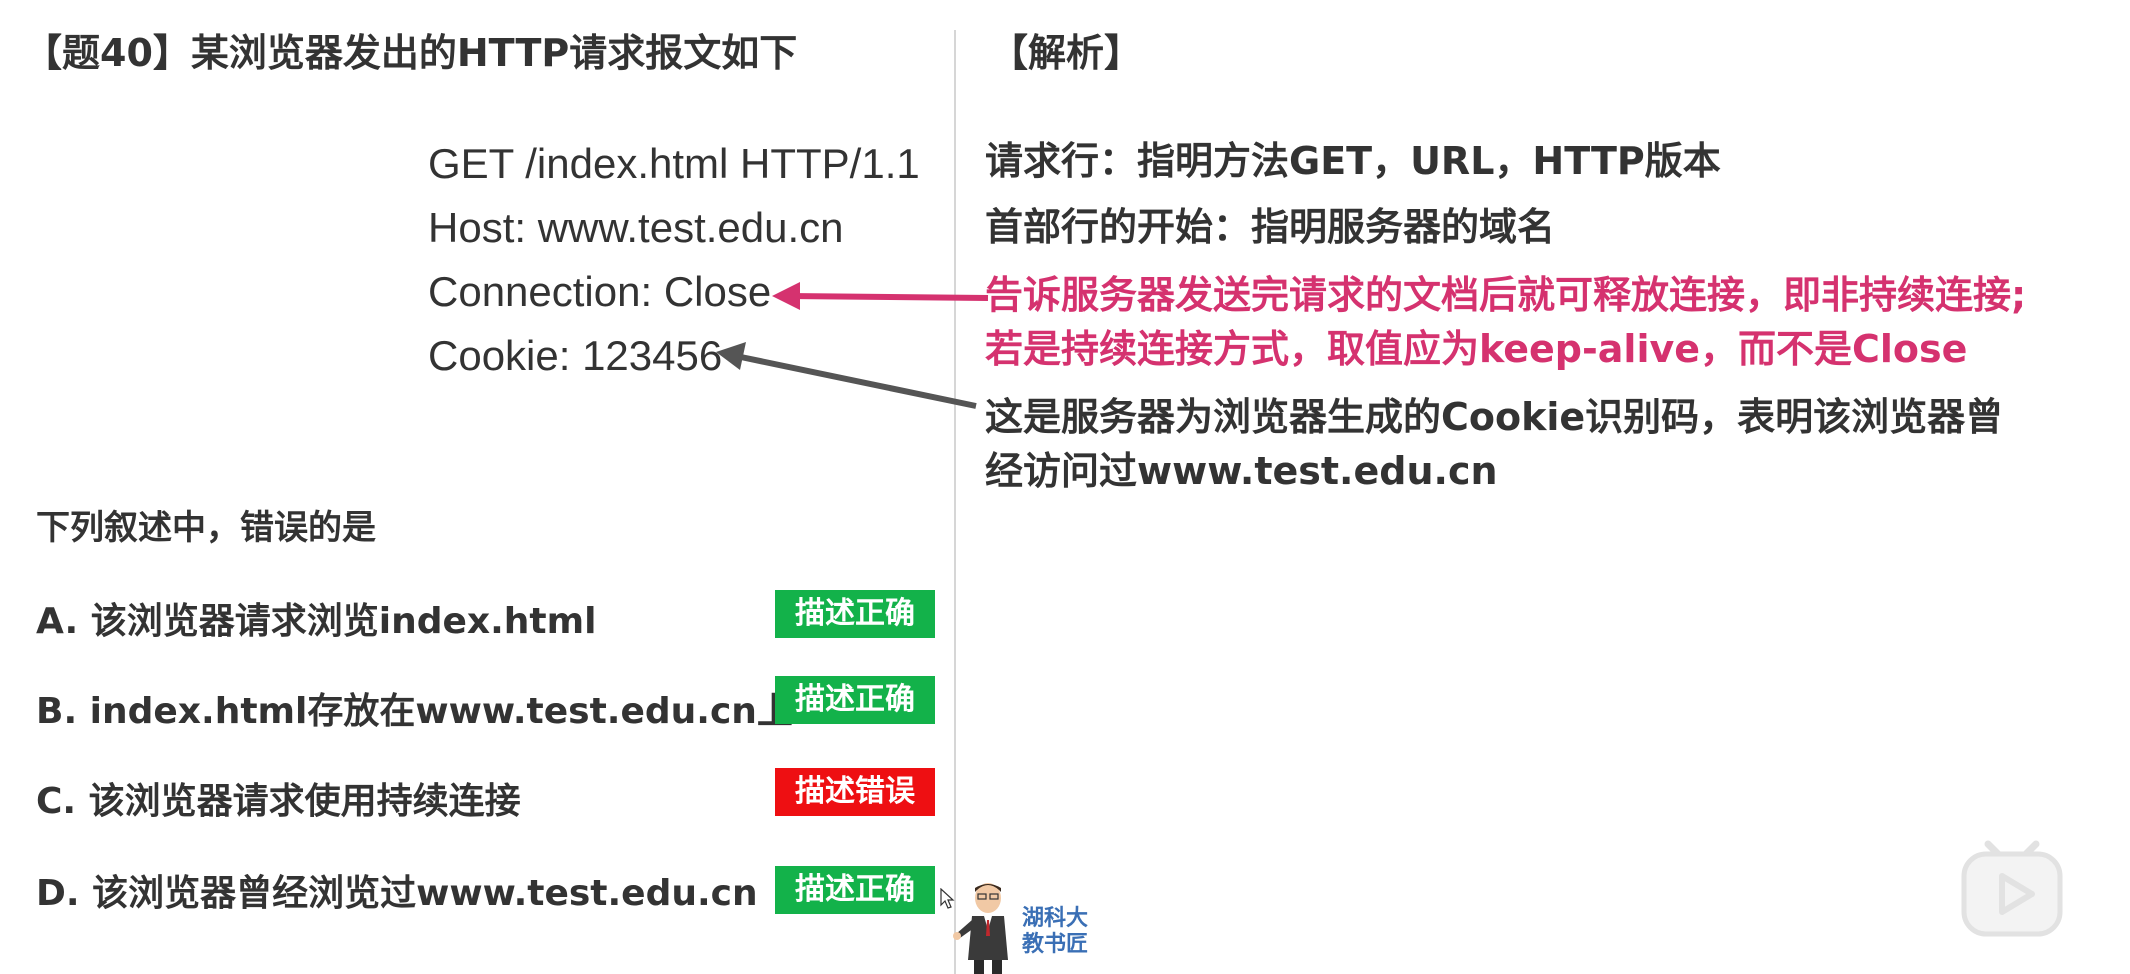 Image resolution: width=2130 pixels, height=974 pixels. I want to click on teacher-avatar, so click(980, 928).